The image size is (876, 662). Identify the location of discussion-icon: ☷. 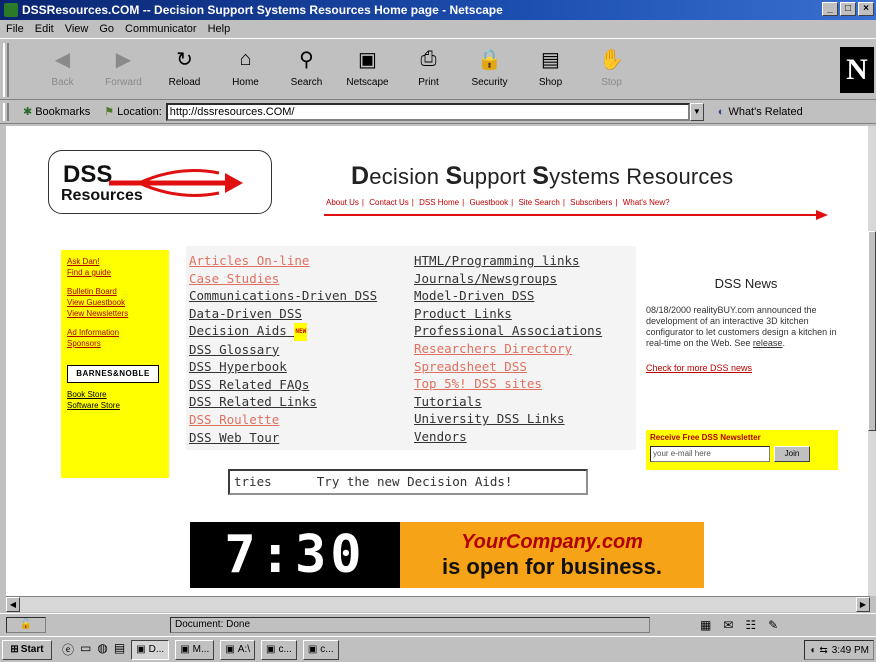
(750, 625).